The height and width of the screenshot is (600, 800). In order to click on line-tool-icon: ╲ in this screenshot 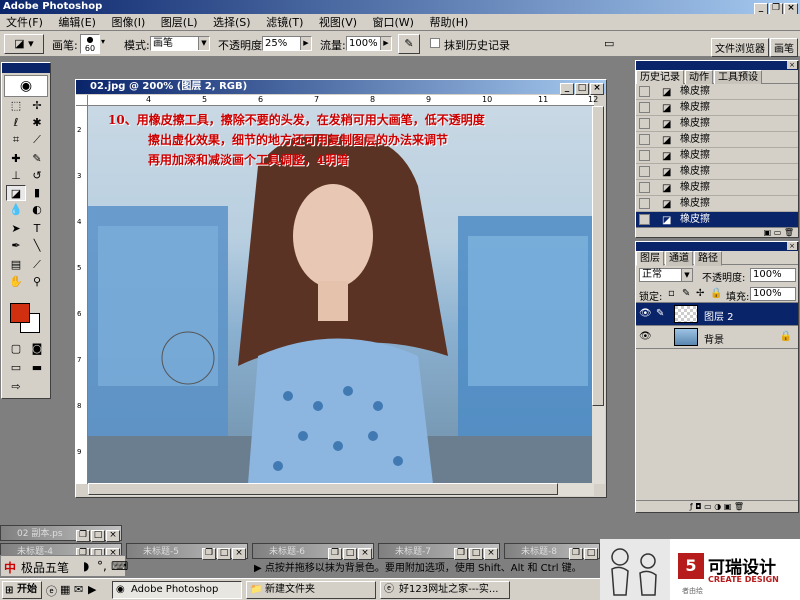, I will do `click(37, 246)`.